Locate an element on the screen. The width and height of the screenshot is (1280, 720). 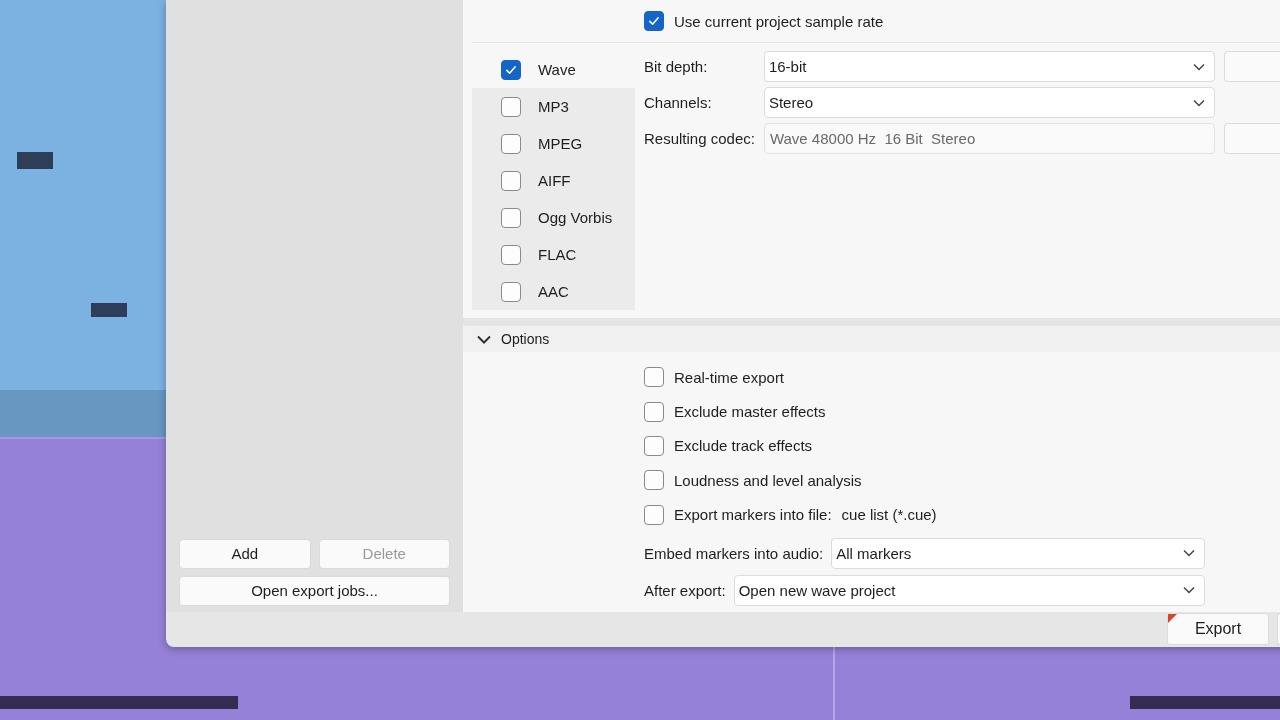
field-label: After export: is located at coordinates (685, 590).